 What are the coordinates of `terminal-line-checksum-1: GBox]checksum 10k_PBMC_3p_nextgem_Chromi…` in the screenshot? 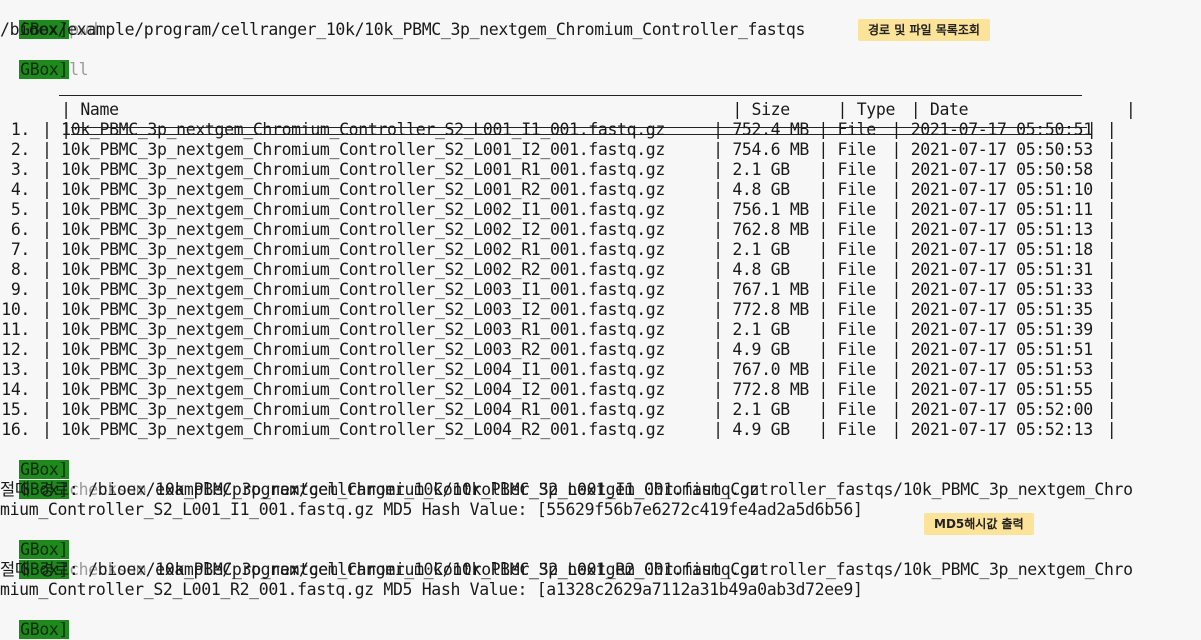 It's located at (379, 479).